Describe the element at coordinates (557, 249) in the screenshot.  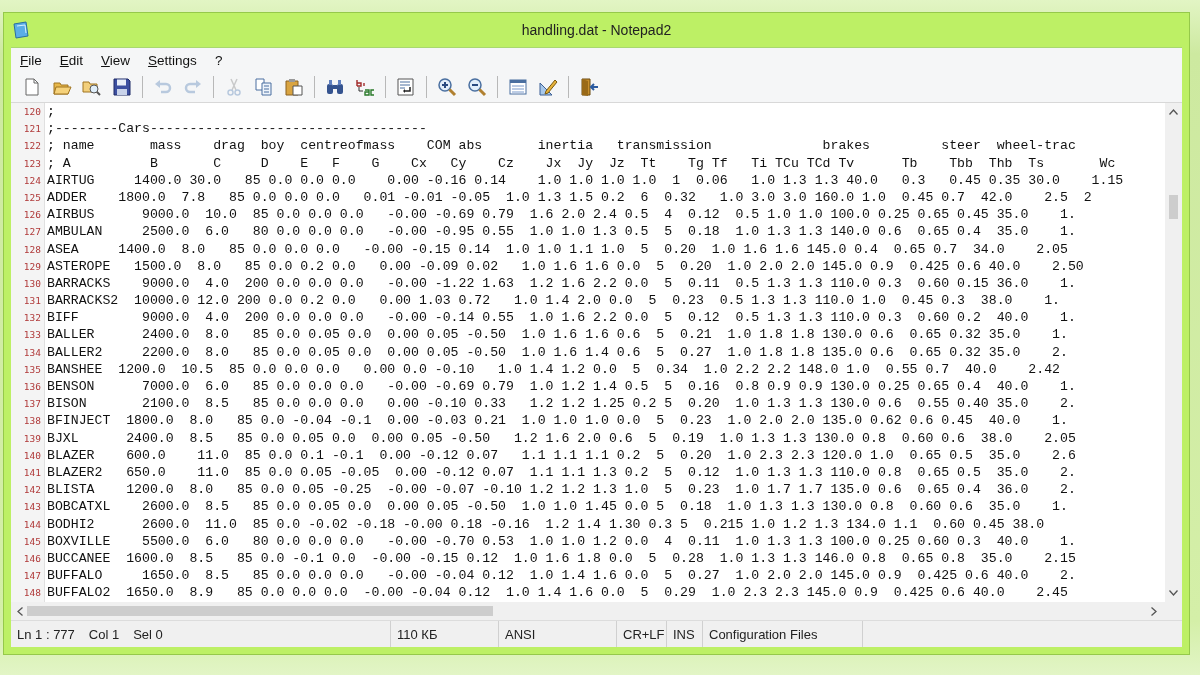
I see `code-line: ASEA 1400.0 8.0 85 0.0 0.0 0.0 -0.00 -0.15 0.14 1.0 1.0 1.1 1.0 5 0.20 1.0 1.6 1.6 145.0 0.4 0.65 0.7 34.0 2.05` at that location.